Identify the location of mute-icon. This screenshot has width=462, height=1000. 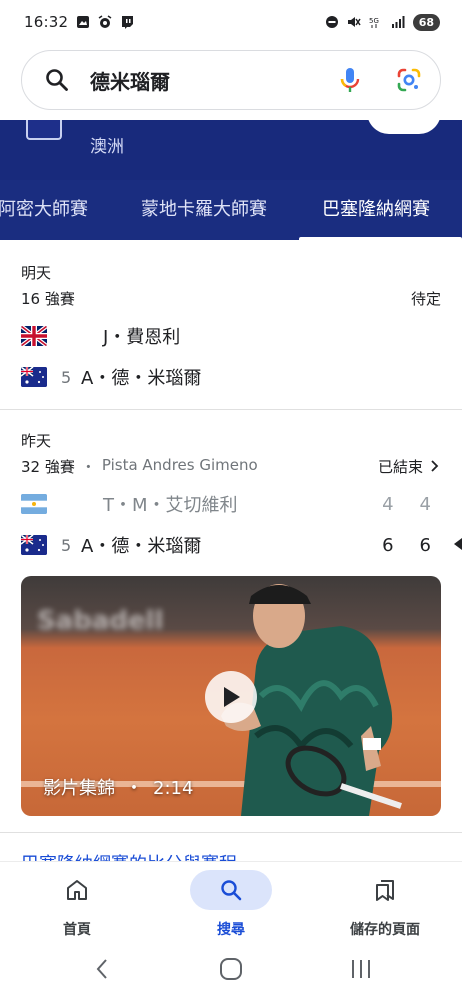
(354, 22).